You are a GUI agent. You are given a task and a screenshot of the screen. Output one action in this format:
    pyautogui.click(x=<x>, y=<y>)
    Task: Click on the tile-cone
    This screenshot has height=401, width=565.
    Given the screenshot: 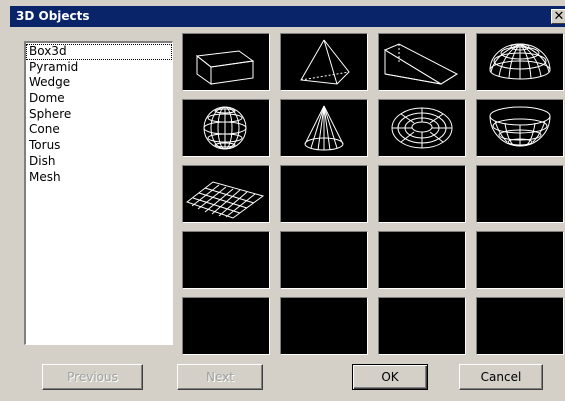 What is the action you would take?
    pyautogui.click(x=324, y=128)
    